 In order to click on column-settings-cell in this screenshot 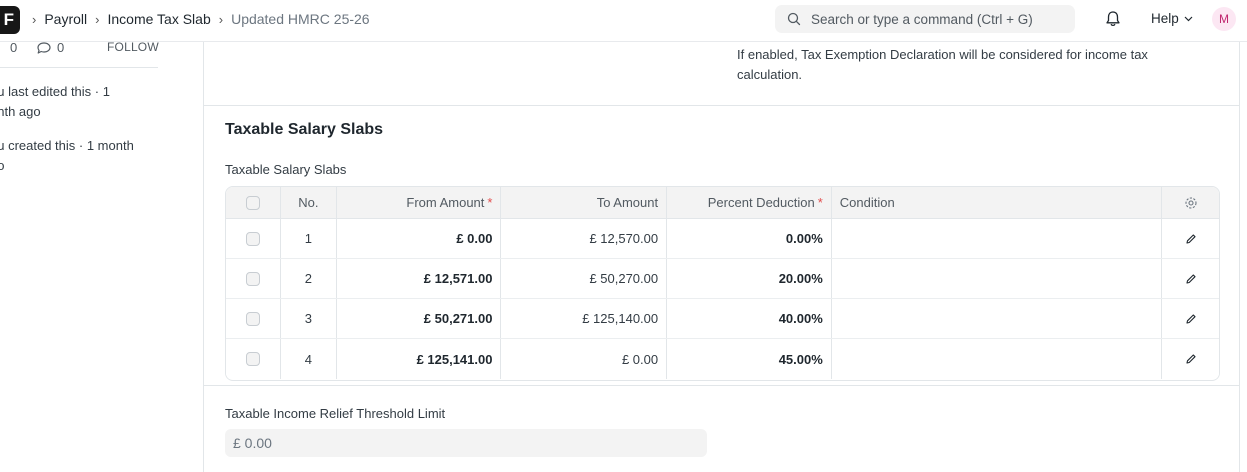, I will do `click(1190, 202)`.